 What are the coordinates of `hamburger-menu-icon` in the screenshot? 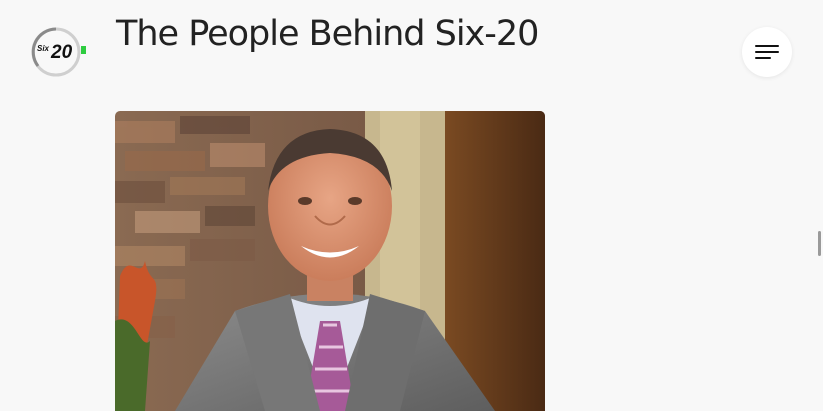 It's located at (767, 46).